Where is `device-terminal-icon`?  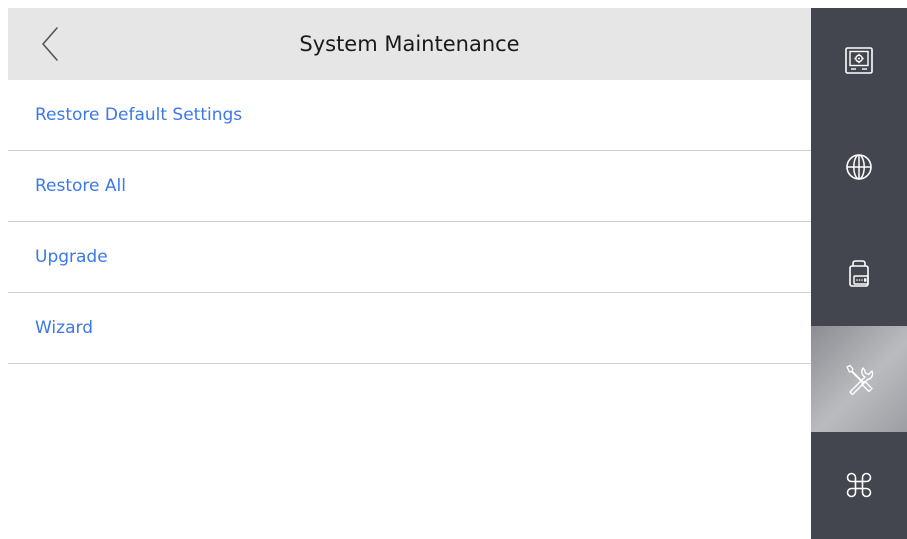 device-terminal-icon is located at coordinates (859, 273).